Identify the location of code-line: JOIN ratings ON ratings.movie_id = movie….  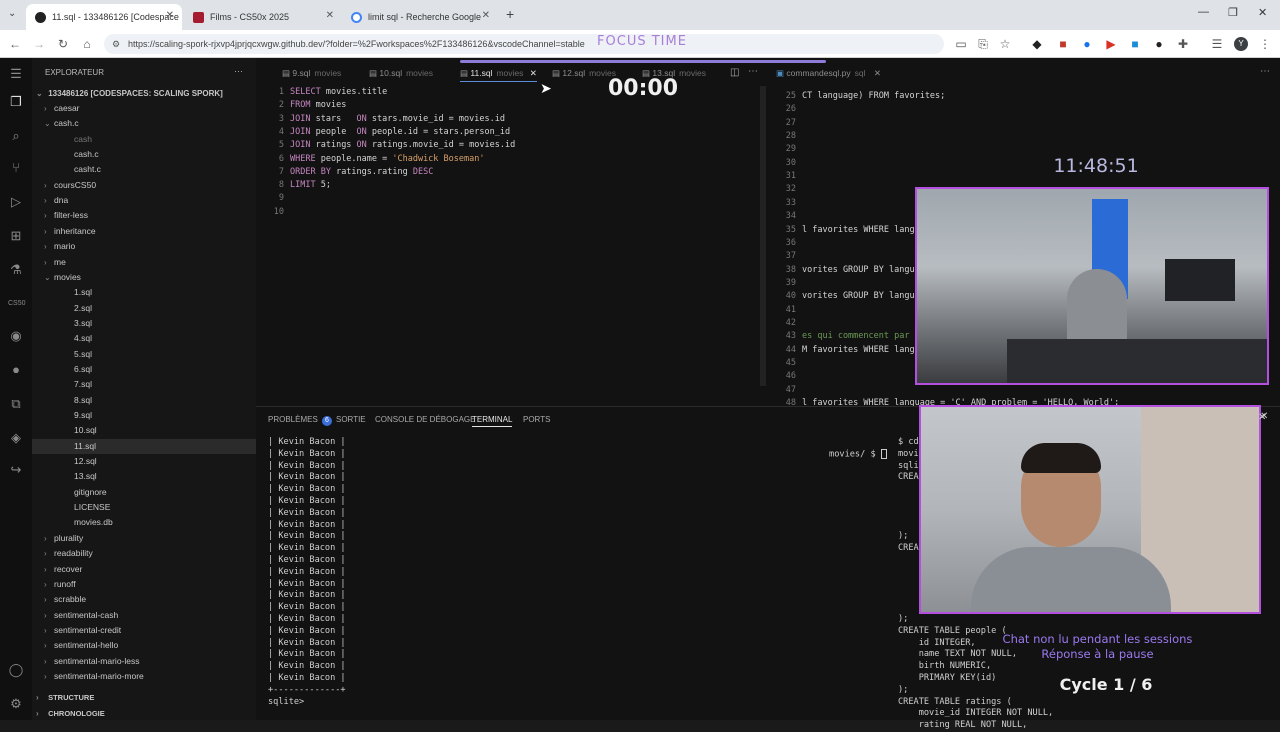
(402, 145).